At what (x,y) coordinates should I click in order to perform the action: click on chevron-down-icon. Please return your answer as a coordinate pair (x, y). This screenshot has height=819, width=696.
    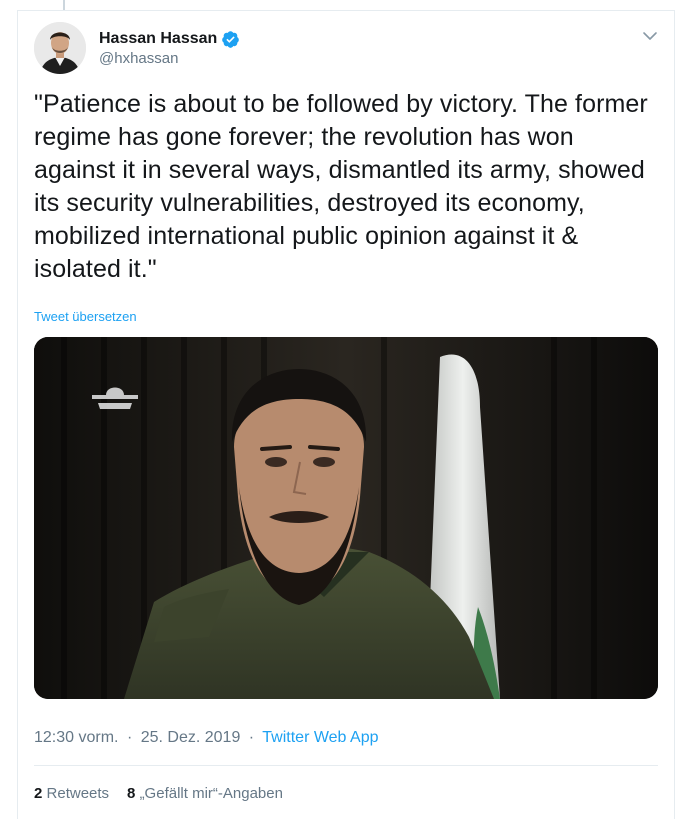
    Looking at the image, I should click on (650, 36).